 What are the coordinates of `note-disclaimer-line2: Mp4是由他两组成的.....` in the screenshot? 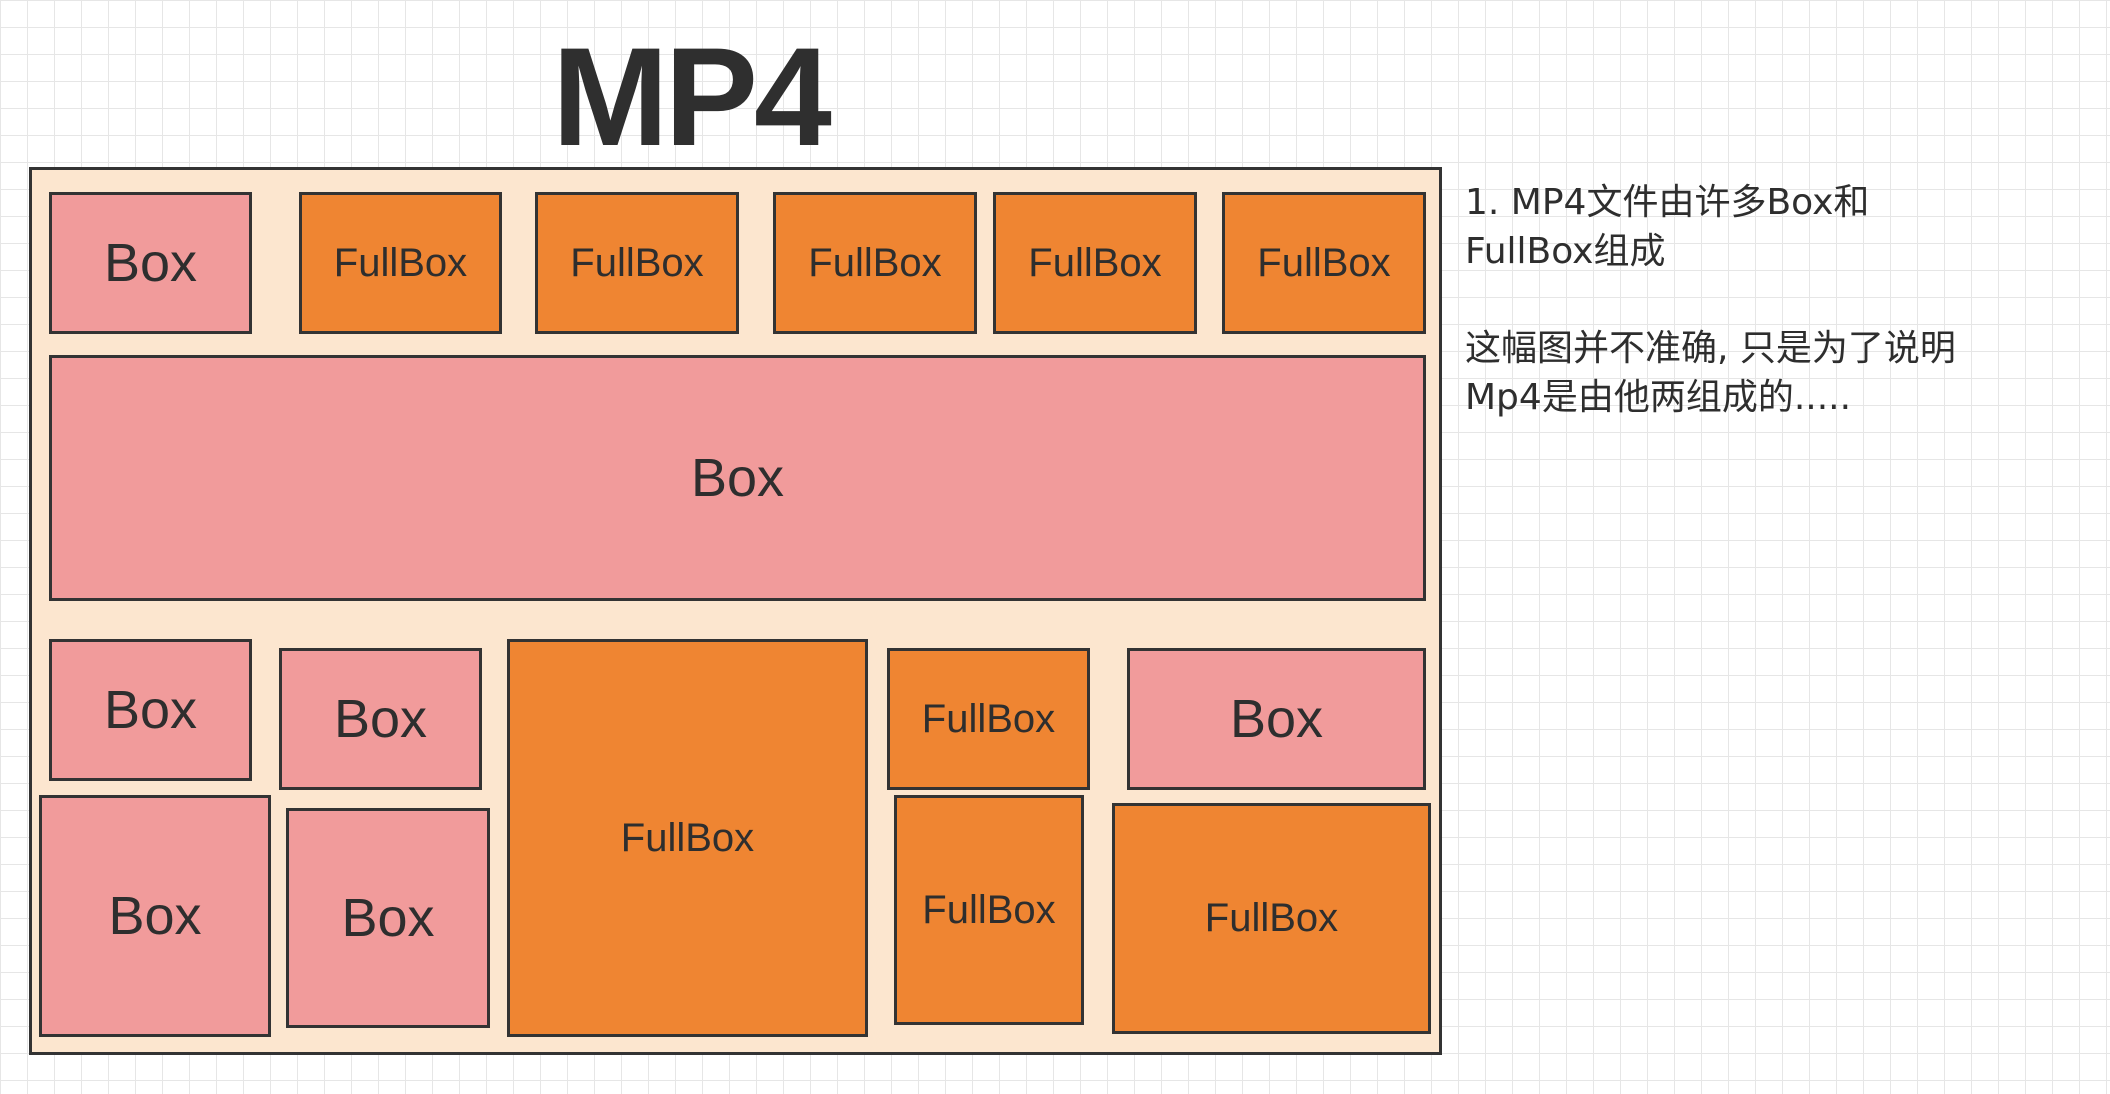 It's located at (1658, 397).